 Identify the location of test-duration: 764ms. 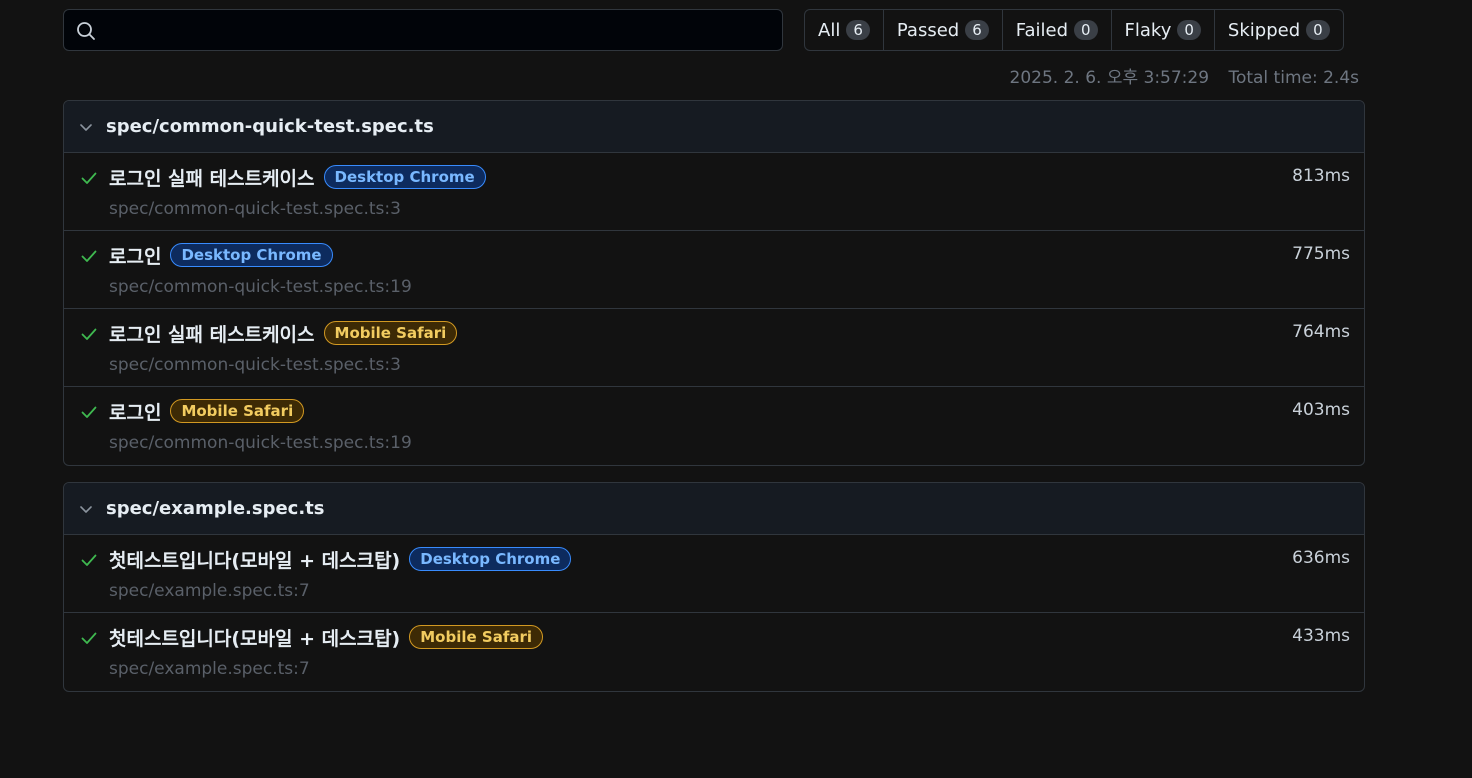
(1321, 332).